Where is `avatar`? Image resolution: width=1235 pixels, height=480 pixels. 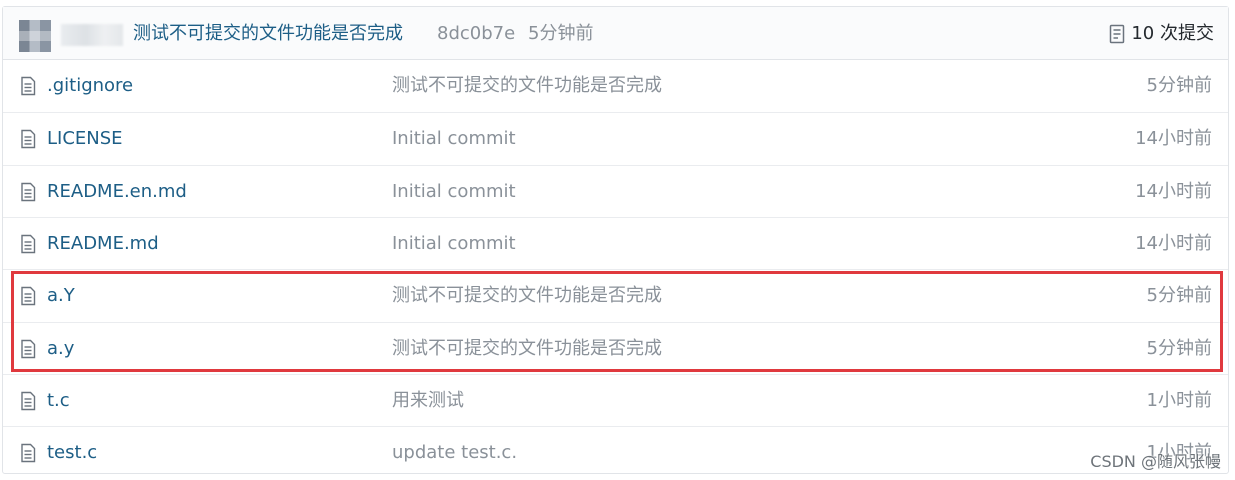
avatar is located at coordinates (35, 36).